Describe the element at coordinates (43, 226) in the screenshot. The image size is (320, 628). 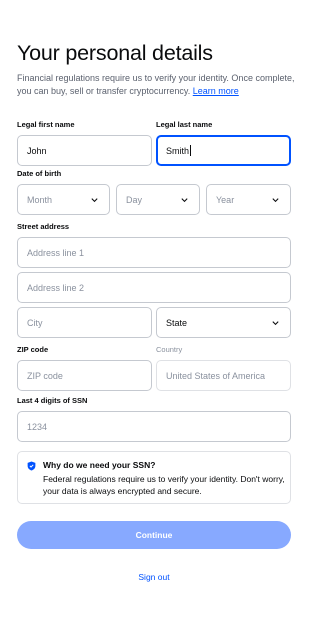
I see `street-address-label: Street address` at that location.